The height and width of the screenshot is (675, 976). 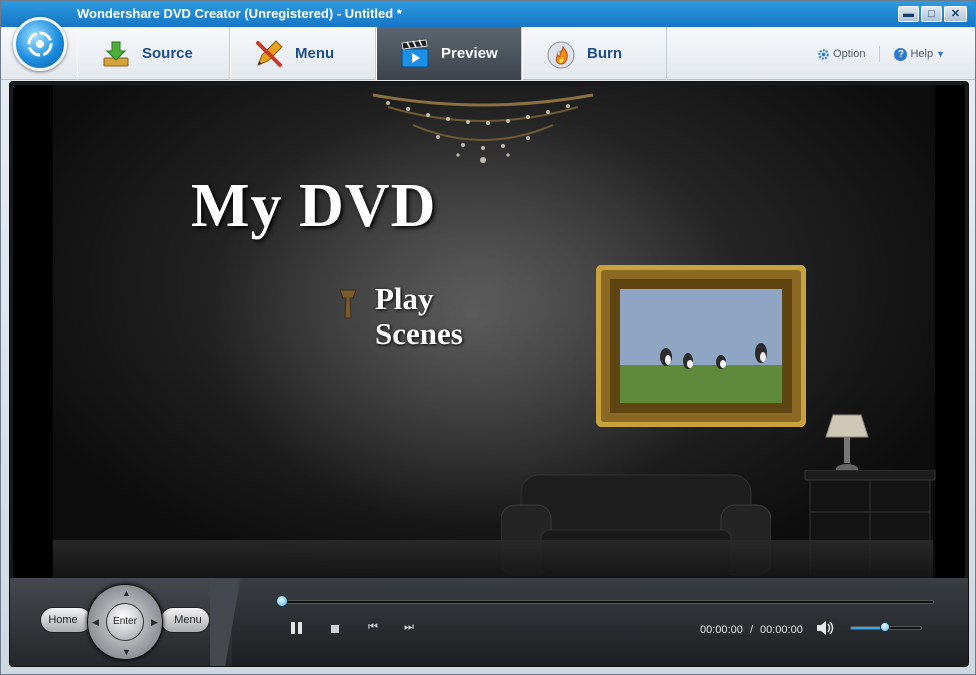 I want to click on close-button: ✕, so click(x=955, y=14).